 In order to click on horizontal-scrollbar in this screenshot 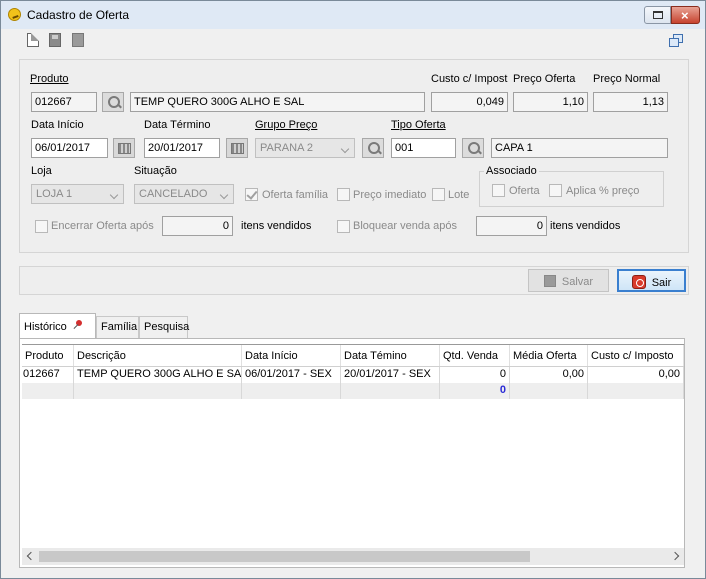, I will do `click(353, 556)`.